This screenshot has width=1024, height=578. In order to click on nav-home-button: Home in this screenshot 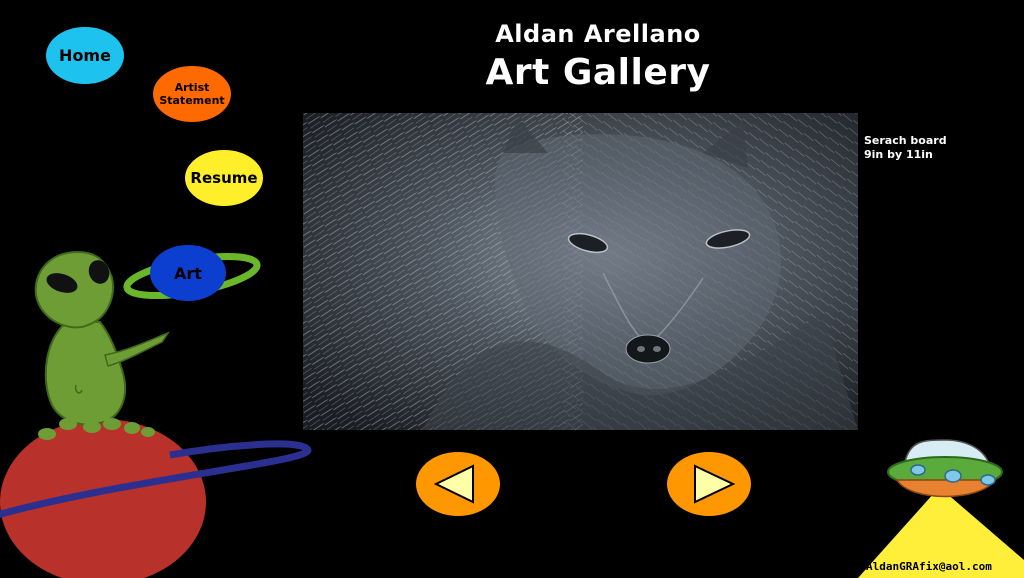, I will do `click(85, 55)`.